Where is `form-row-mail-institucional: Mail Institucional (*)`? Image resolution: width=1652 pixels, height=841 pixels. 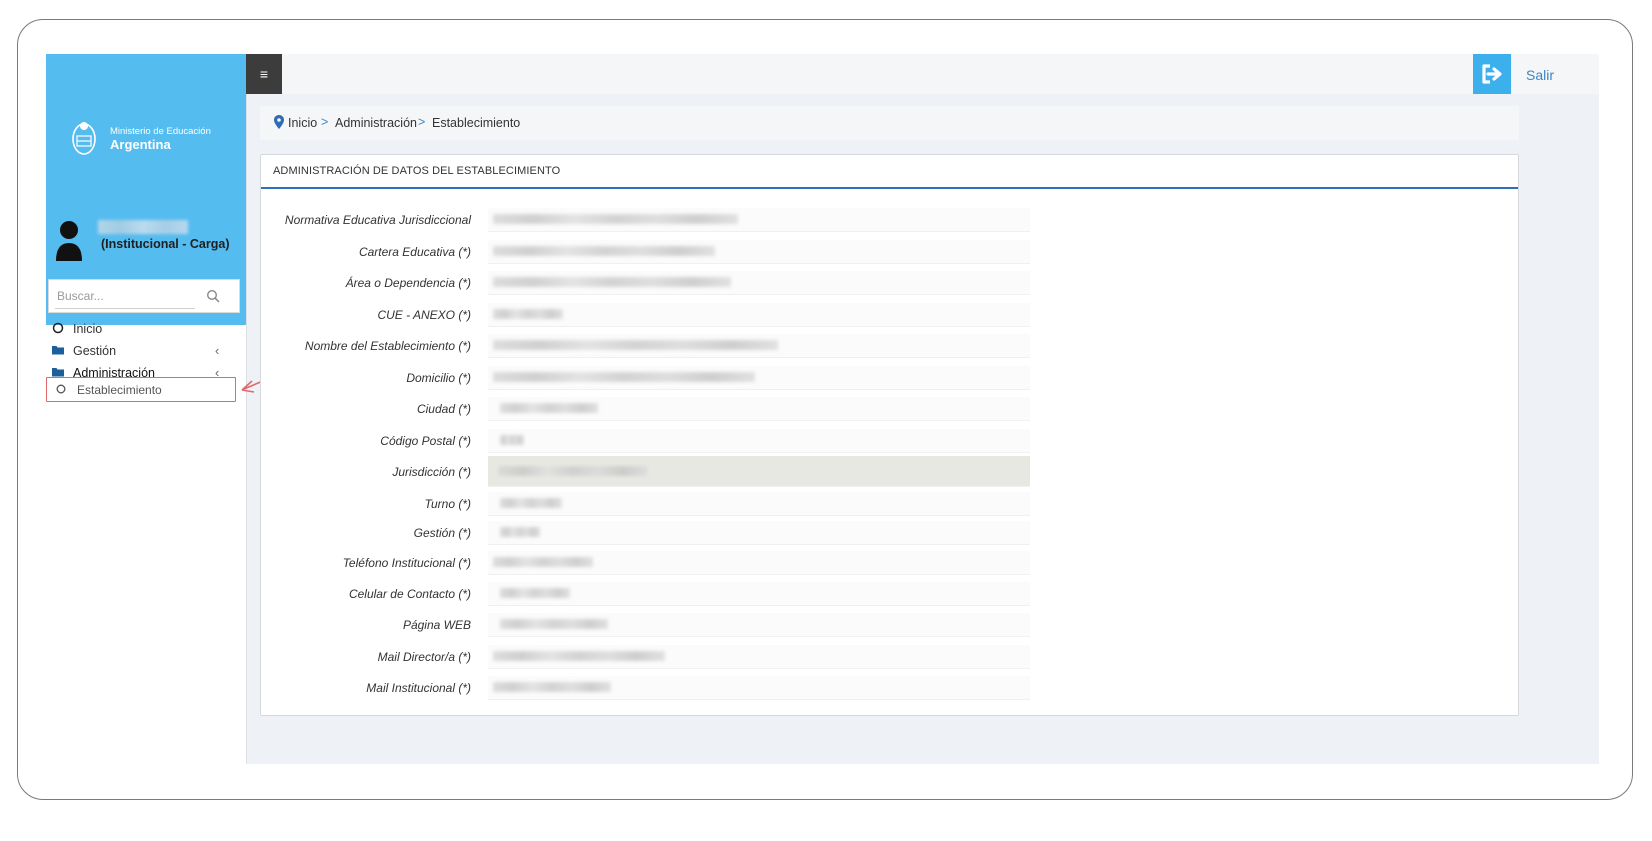
form-row-mail-institucional: Mail Institucional (*) is located at coordinates (651, 688).